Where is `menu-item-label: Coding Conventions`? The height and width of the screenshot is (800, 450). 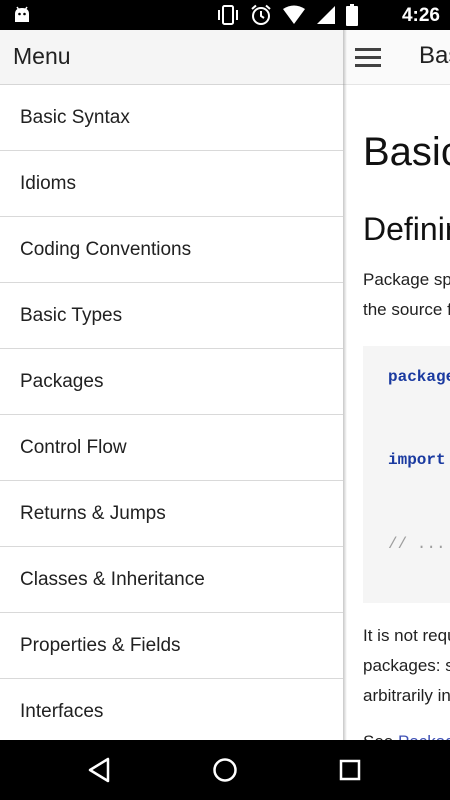
menu-item-label: Coding Conventions is located at coordinates (106, 249).